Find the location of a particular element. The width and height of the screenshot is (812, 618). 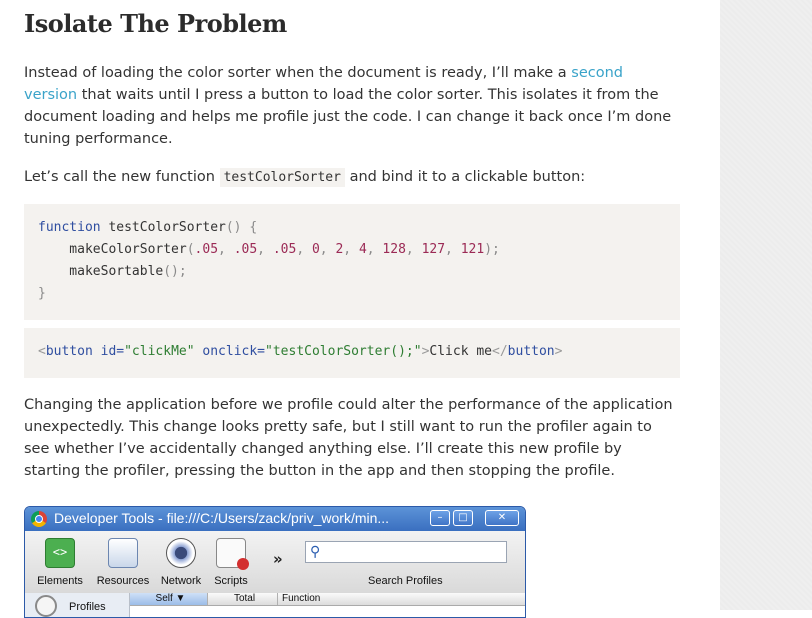

close-button: ✕ is located at coordinates (502, 518).